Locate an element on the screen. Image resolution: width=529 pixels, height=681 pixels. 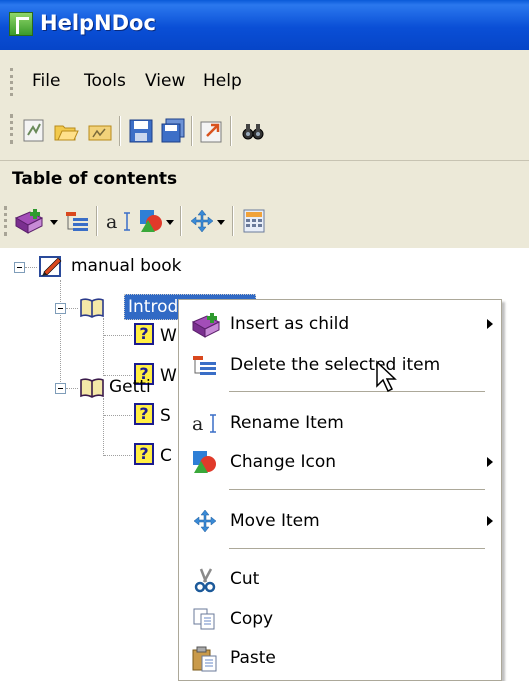
move-icon is located at coordinates (205, 521).